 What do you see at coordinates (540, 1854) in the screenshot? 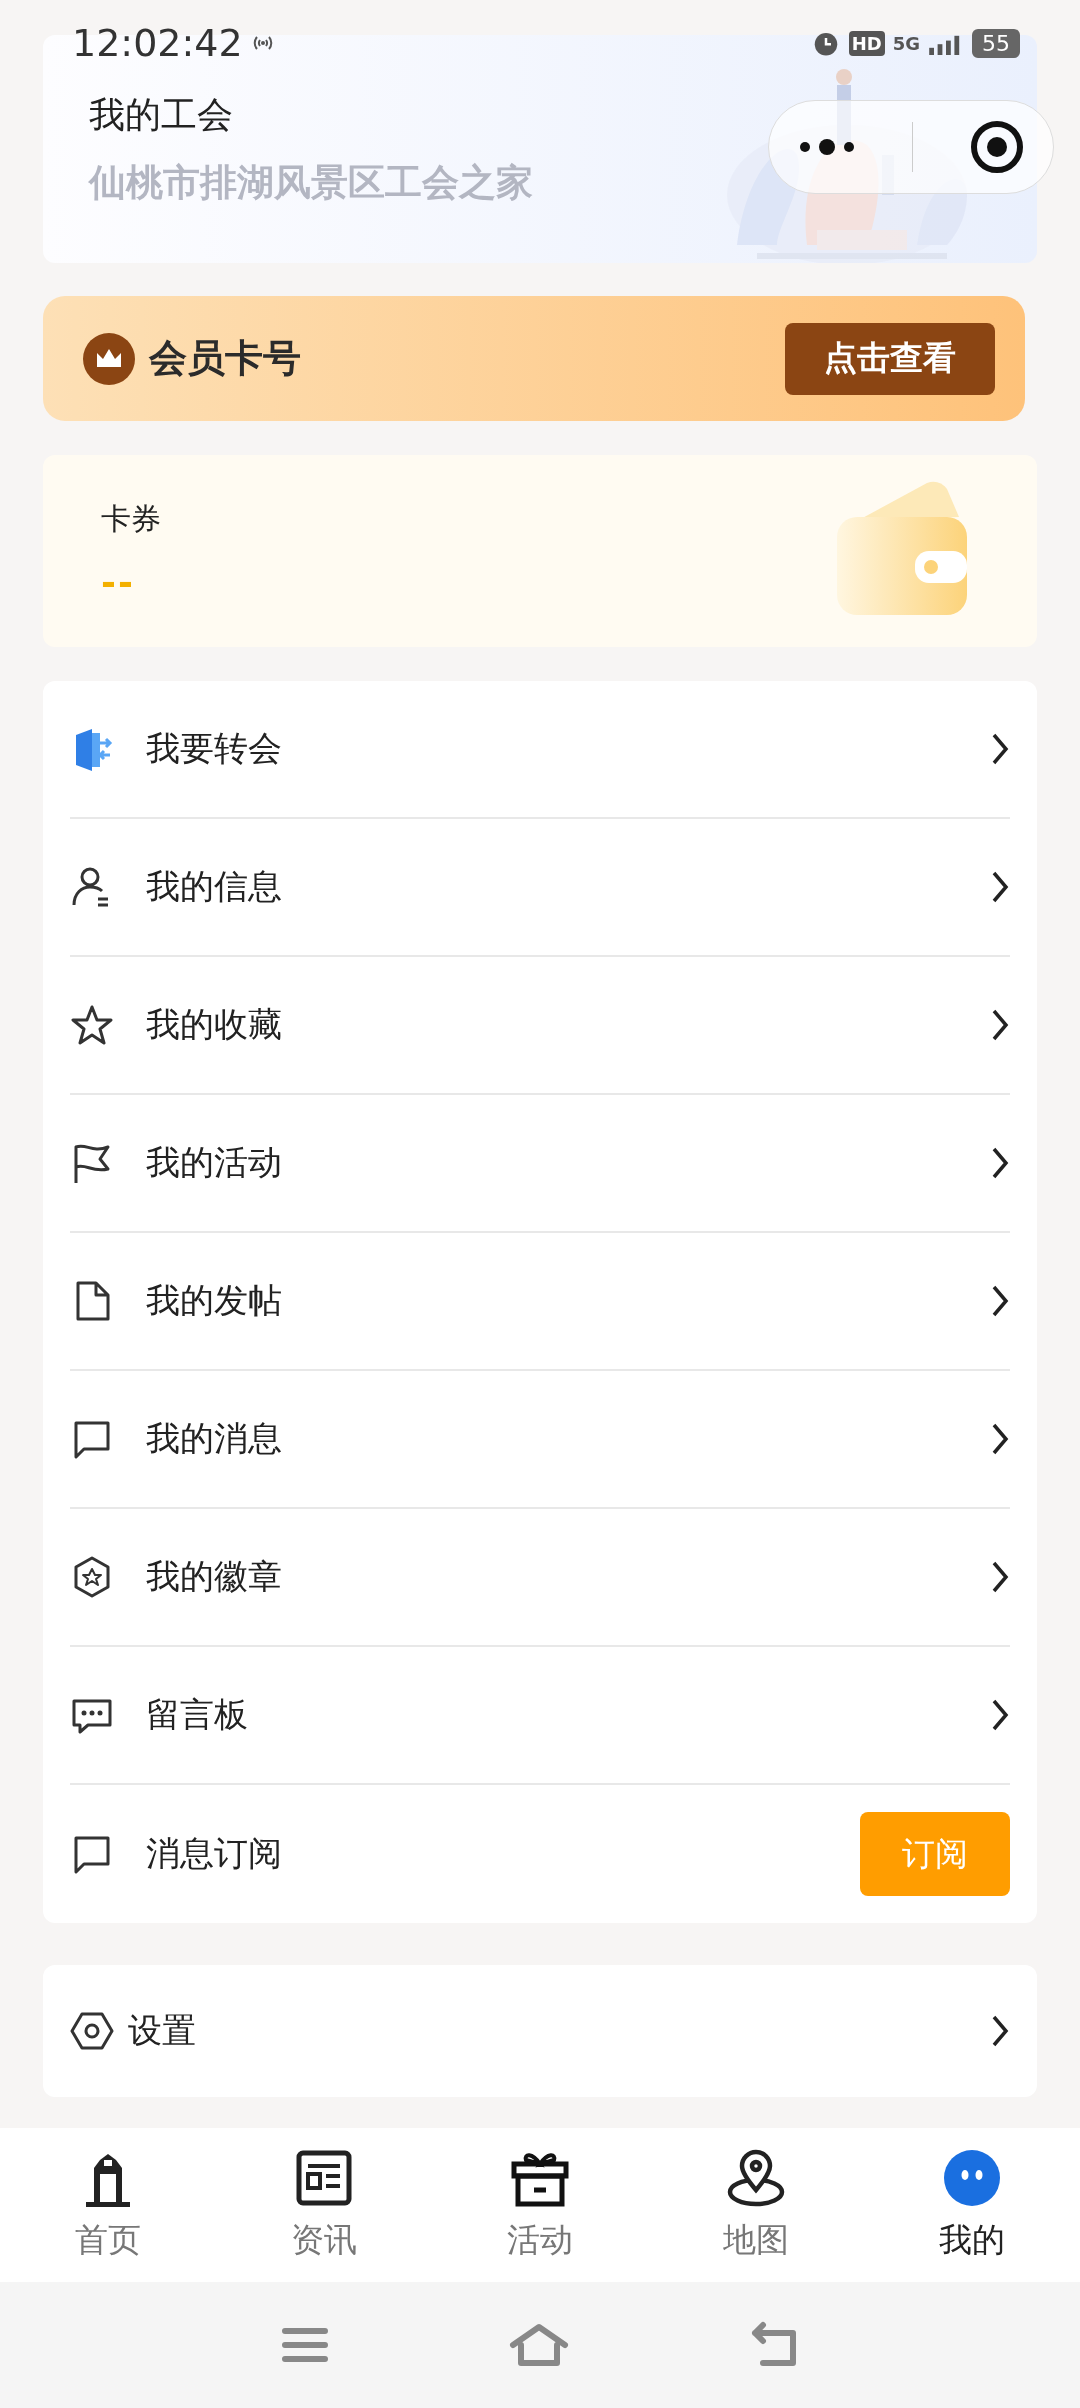
I see `subscribe-row: 消息订阅 订阅` at bounding box center [540, 1854].